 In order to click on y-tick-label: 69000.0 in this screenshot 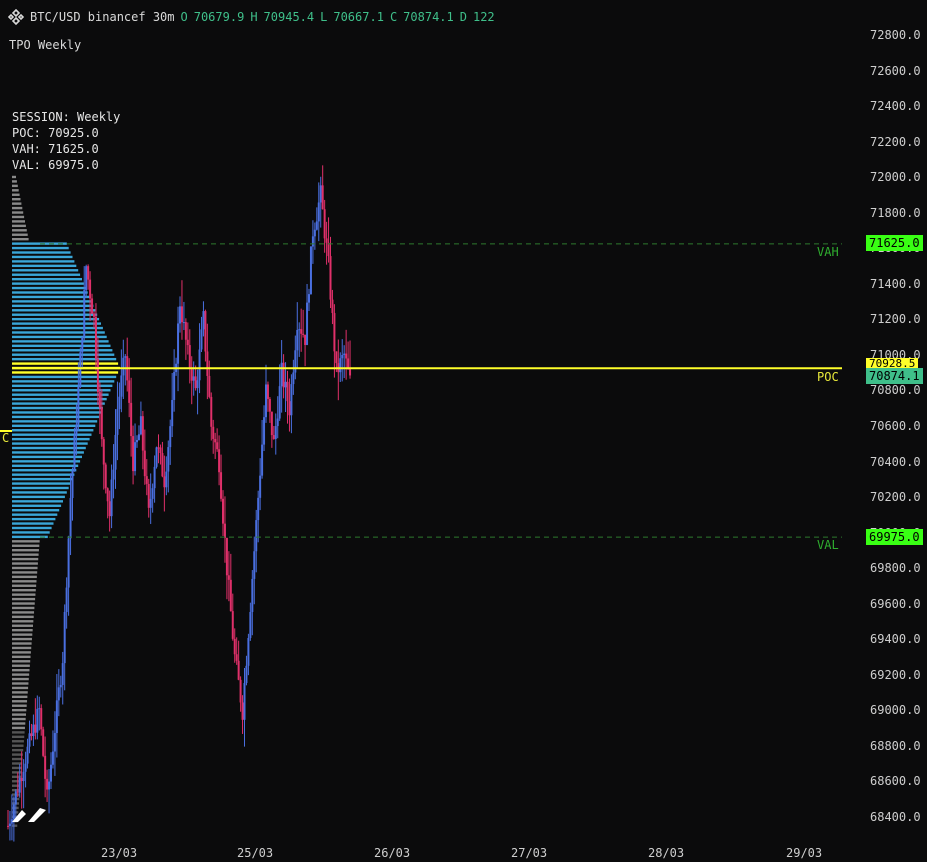, I will do `click(895, 710)`.